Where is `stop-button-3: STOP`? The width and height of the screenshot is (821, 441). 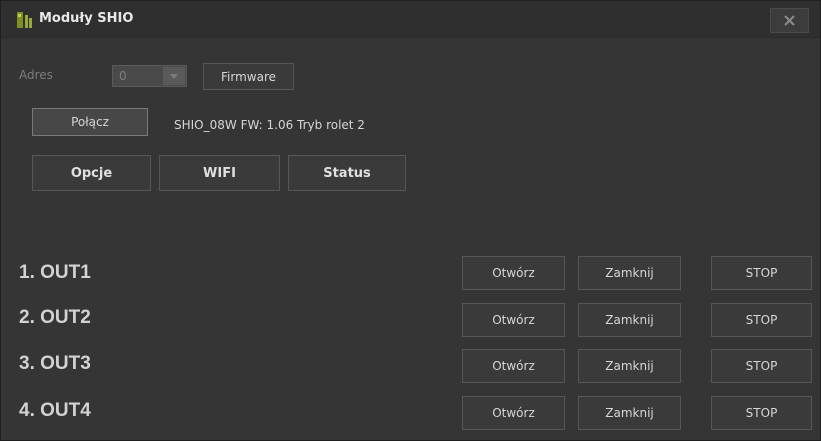
stop-button-3: STOP is located at coordinates (761, 366).